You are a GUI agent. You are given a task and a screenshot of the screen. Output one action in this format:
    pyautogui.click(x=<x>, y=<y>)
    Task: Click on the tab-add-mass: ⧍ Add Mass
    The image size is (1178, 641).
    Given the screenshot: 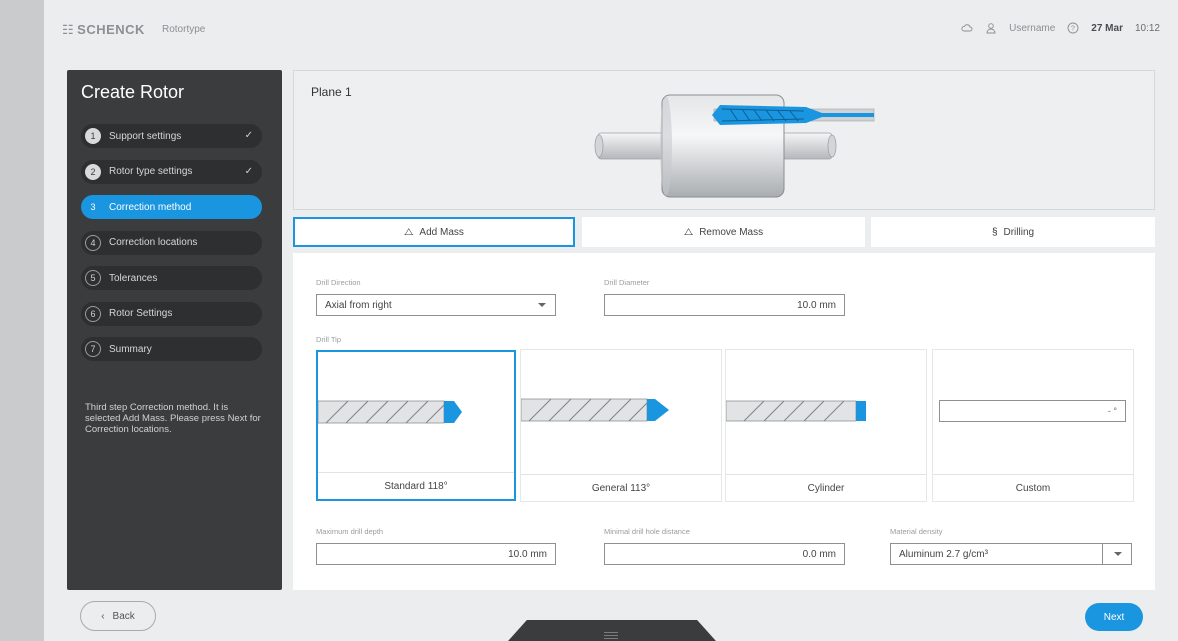 What is the action you would take?
    pyautogui.click(x=434, y=232)
    